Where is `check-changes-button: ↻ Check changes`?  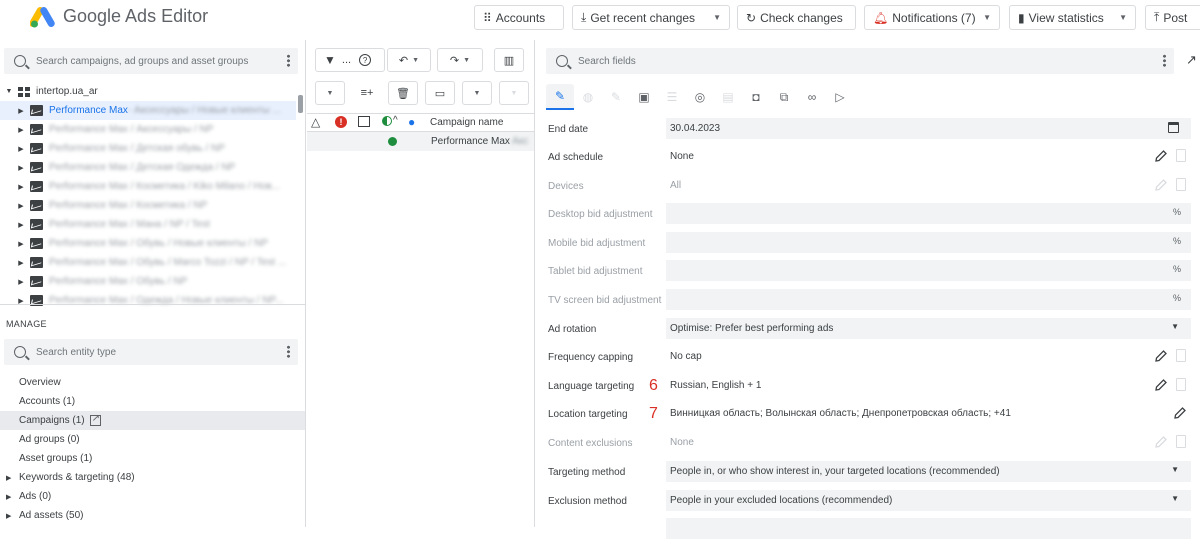
check-changes-button: ↻ Check changes is located at coordinates (796, 17).